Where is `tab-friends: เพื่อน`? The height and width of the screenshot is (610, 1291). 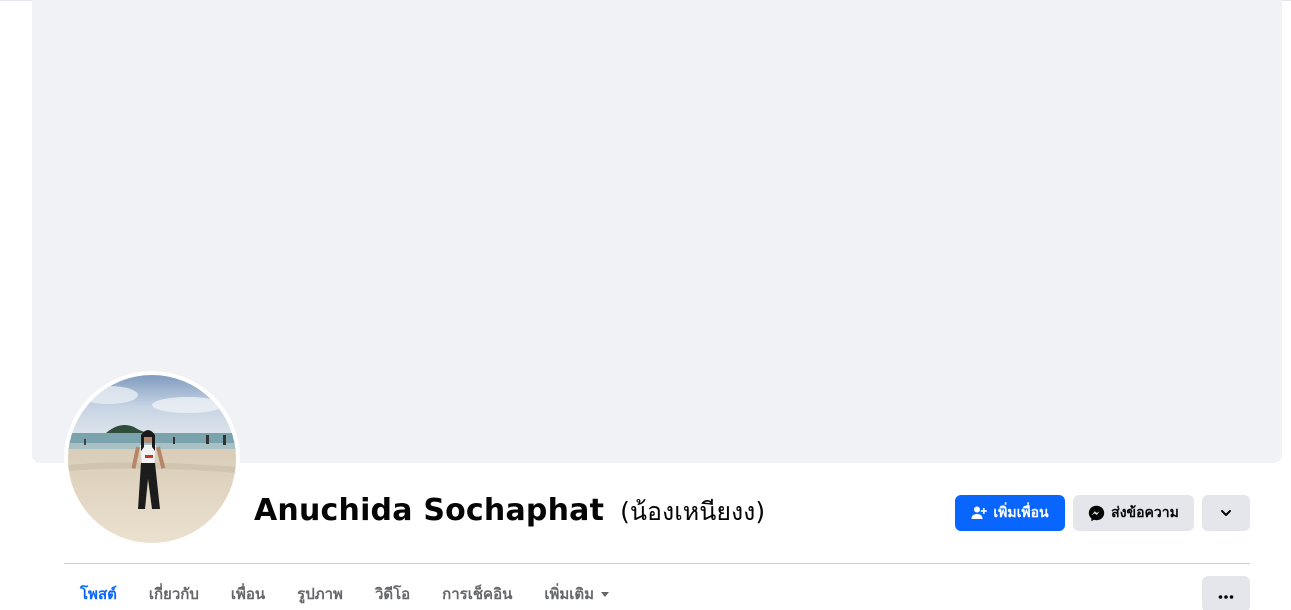 tab-friends: เพื่อน is located at coordinates (248, 592).